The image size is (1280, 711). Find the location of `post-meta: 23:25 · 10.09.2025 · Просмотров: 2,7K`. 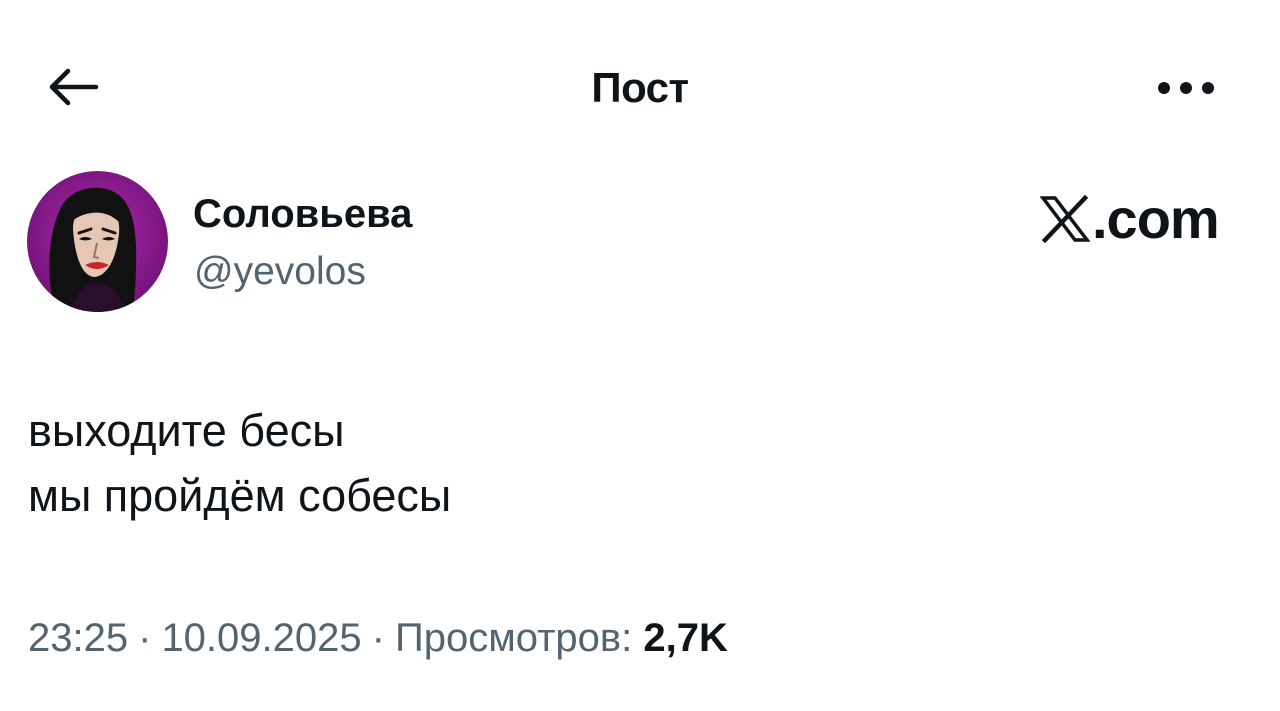

post-meta: 23:25 · 10.09.2025 · Просмотров: 2,7K is located at coordinates (378, 638).